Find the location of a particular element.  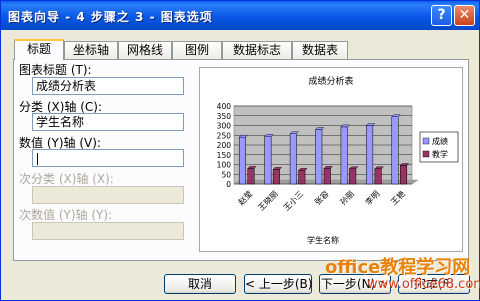

watermark-url: www.office68.com is located at coordinates (423, 284).